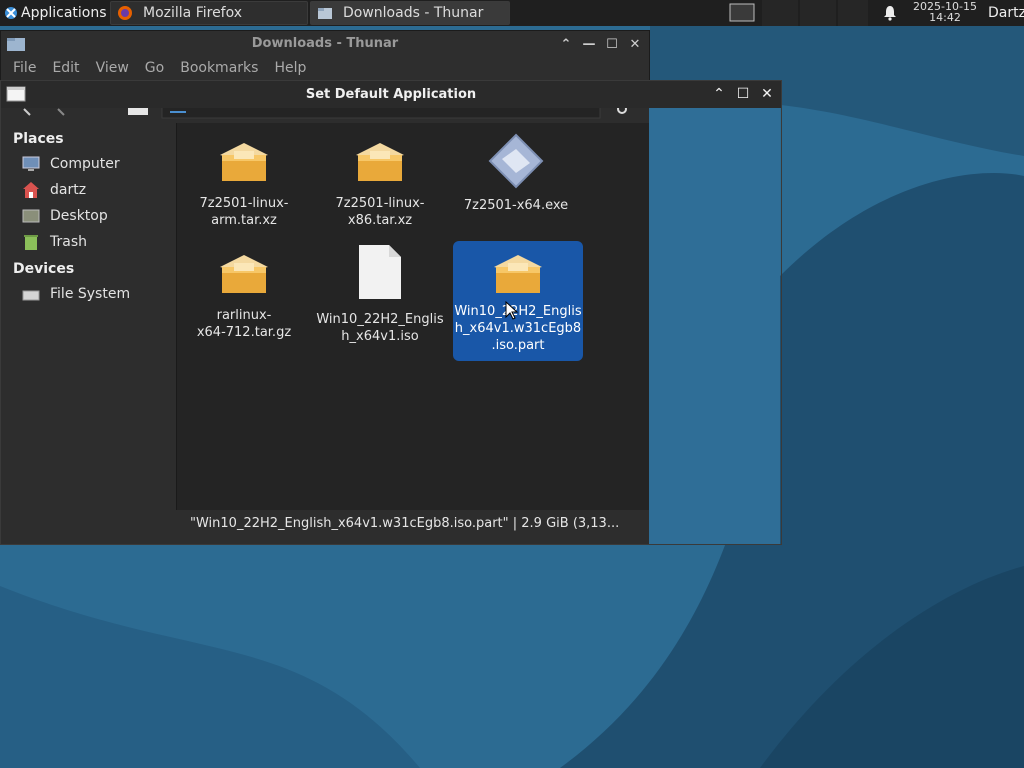  Describe the element at coordinates (1006, 13) in the screenshot. I see `user-menu: Dartz` at that location.